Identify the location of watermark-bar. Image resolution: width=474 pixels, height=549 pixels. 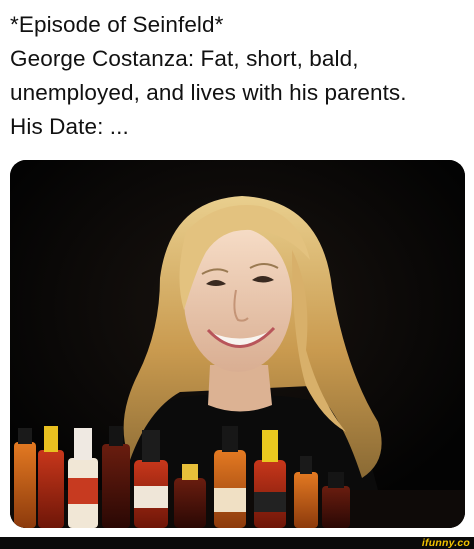
(237, 543).